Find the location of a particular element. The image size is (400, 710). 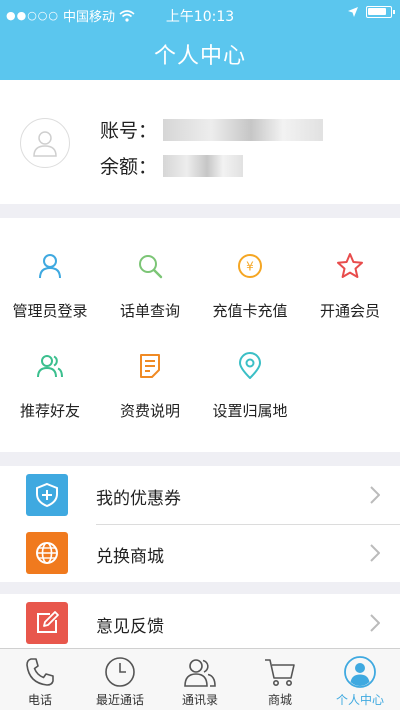

tab-label: 最近通话 is located at coordinates (119, 700).